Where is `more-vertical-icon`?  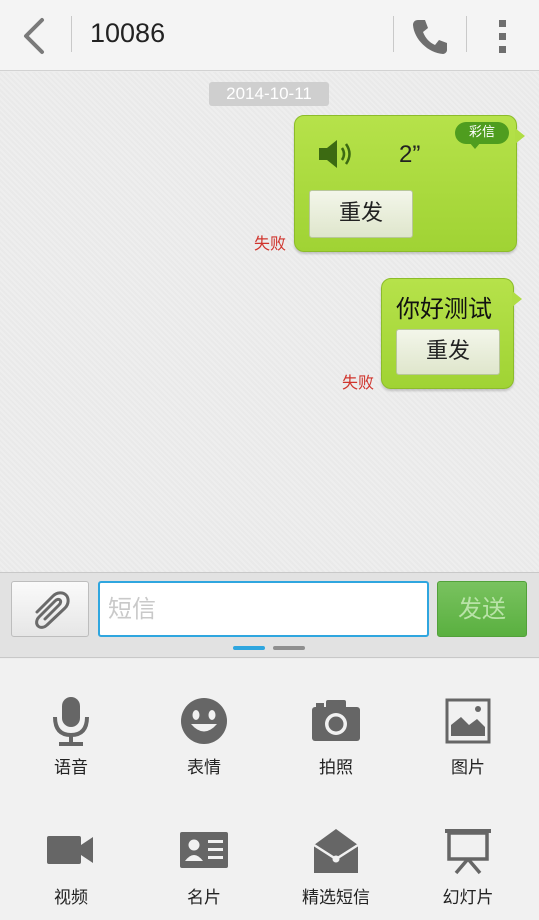 more-vertical-icon is located at coordinates (502, 36).